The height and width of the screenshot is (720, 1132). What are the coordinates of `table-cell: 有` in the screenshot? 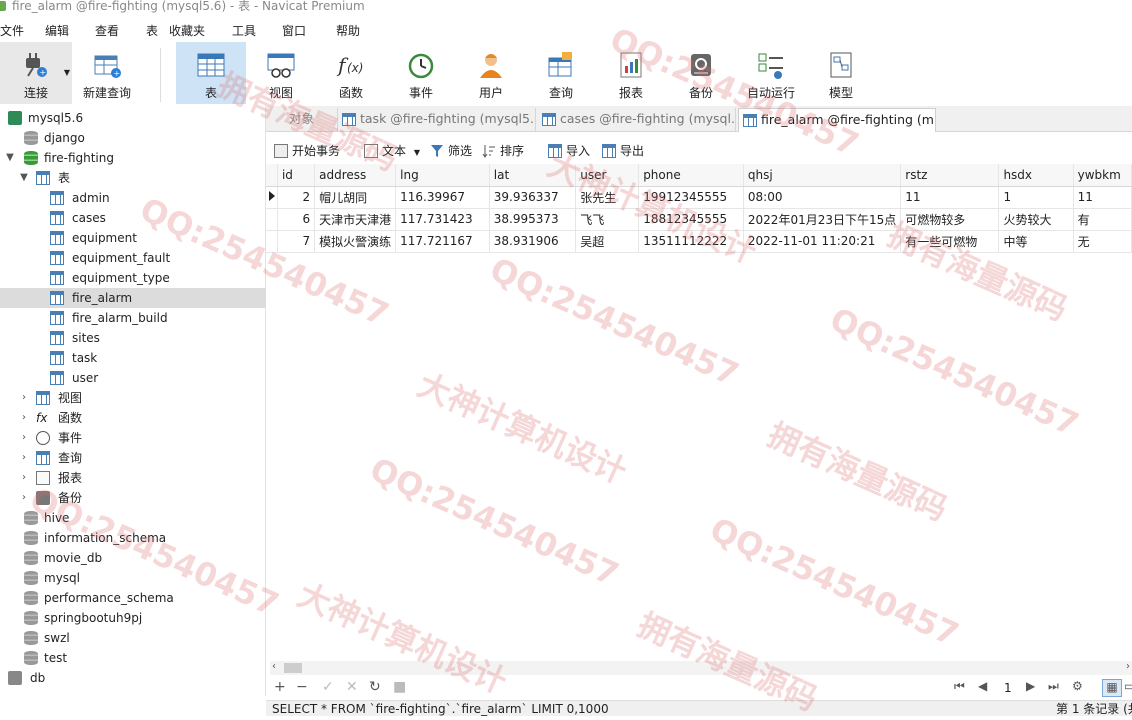 It's located at (1102, 219).